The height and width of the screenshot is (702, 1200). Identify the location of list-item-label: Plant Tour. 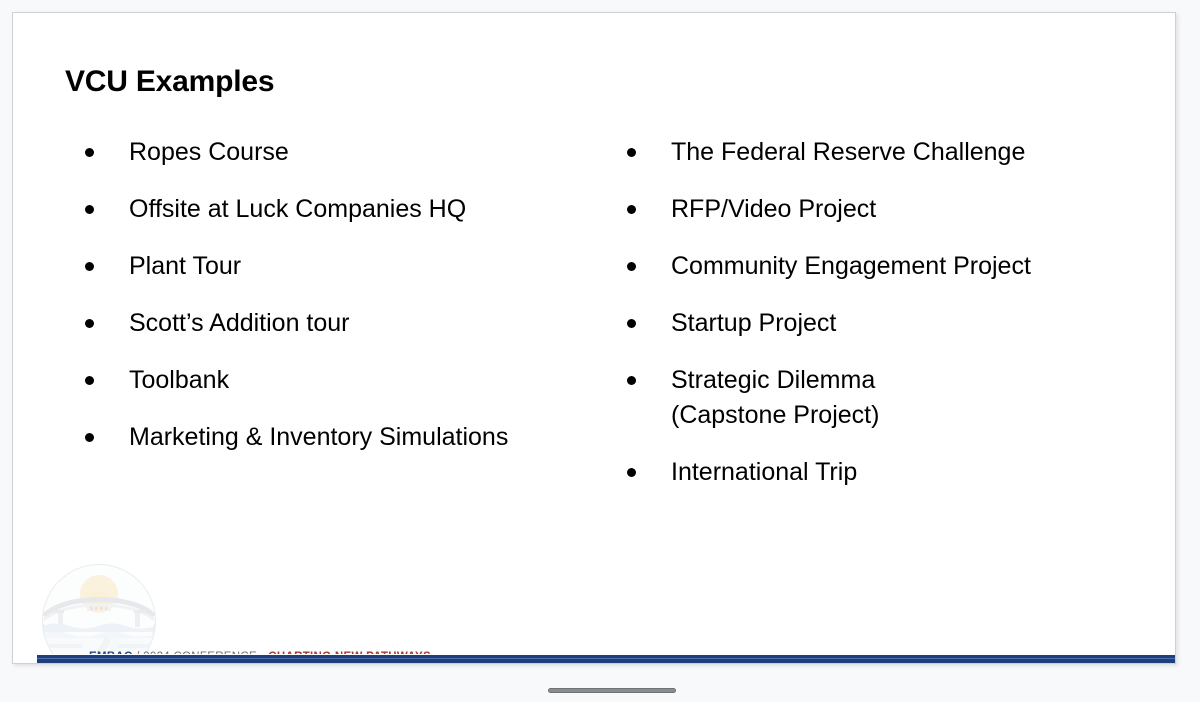
(185, 266).